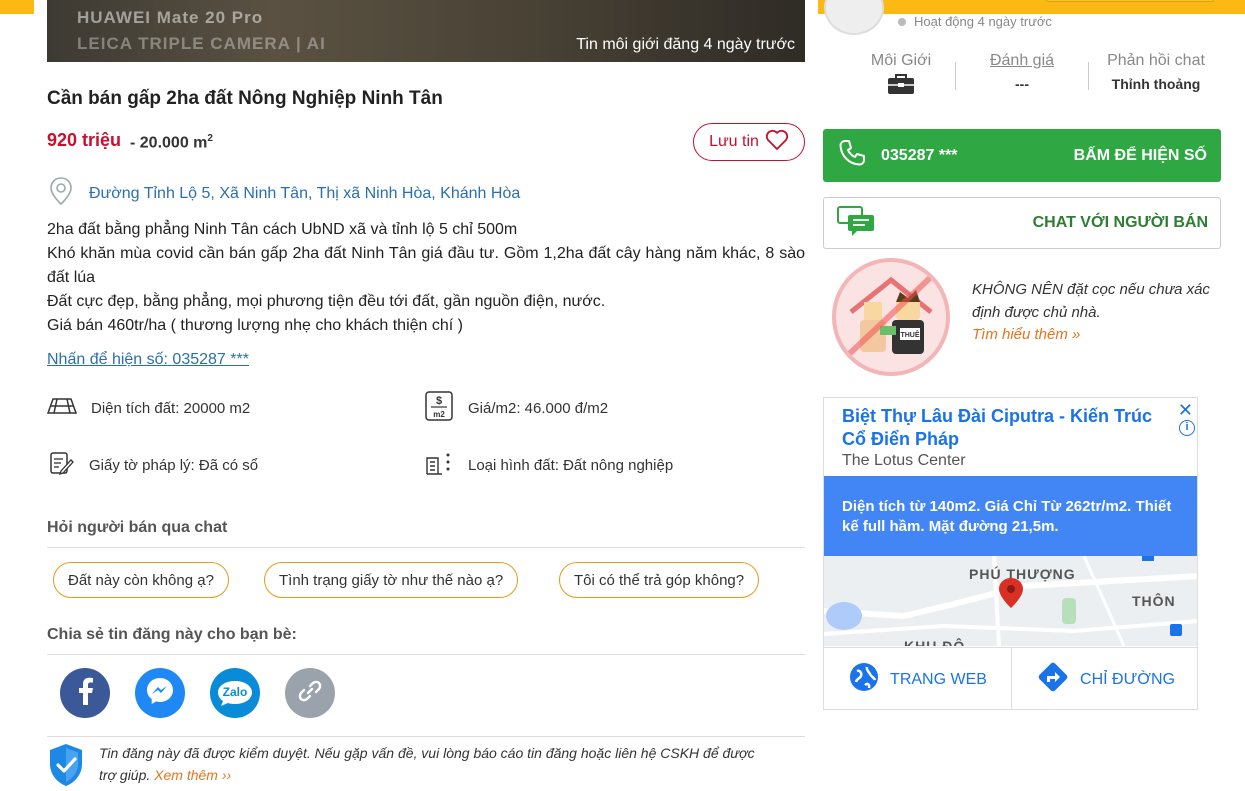 This screenshot has height=791, width=1245. I want to click on chat-with-seller-button: CHAT VỚI NGƯỜI BÁN, so click(1022, 223).